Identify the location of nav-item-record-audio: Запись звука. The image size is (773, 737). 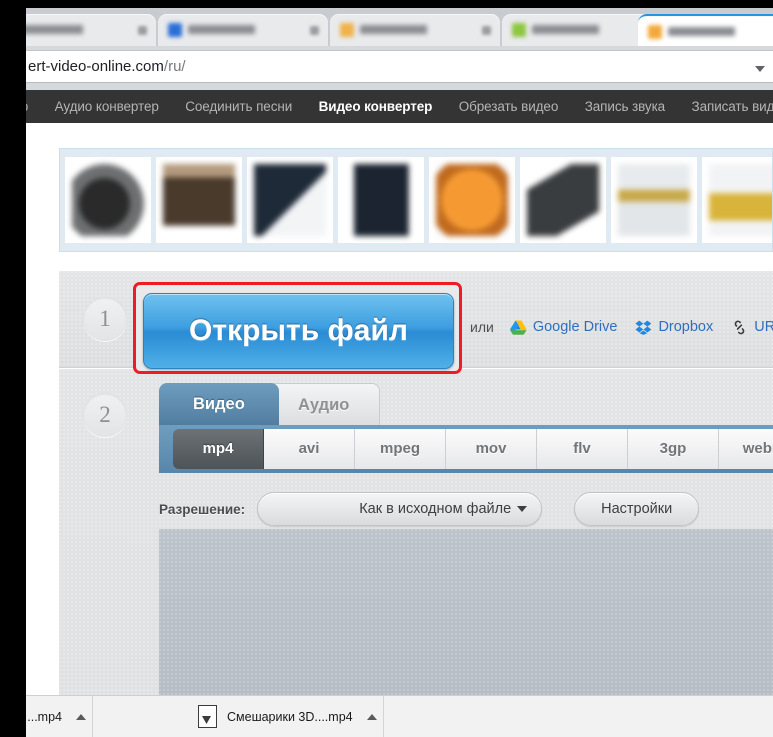
(625, 106).